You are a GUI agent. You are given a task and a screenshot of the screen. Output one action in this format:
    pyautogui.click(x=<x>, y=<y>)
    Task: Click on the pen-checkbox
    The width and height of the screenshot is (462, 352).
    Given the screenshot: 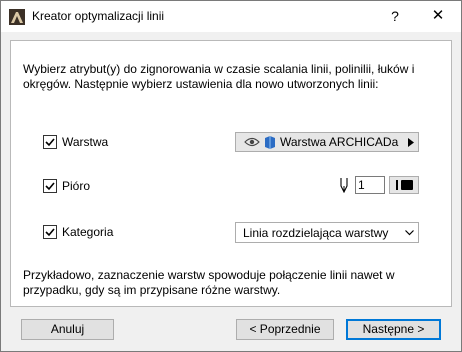 What is the action you would take?
    pyautogui.click(x=50, y=186)
    